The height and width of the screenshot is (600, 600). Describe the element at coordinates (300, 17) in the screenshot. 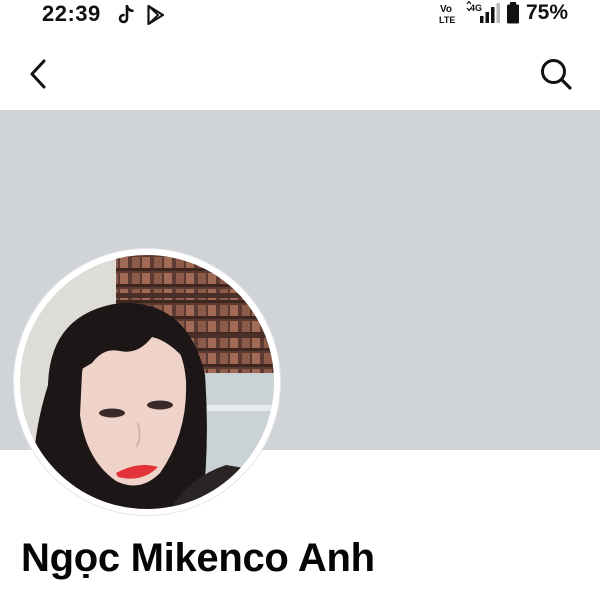

I see `status-bar: 22:39 Vo LTE 4G 75%` at that location.